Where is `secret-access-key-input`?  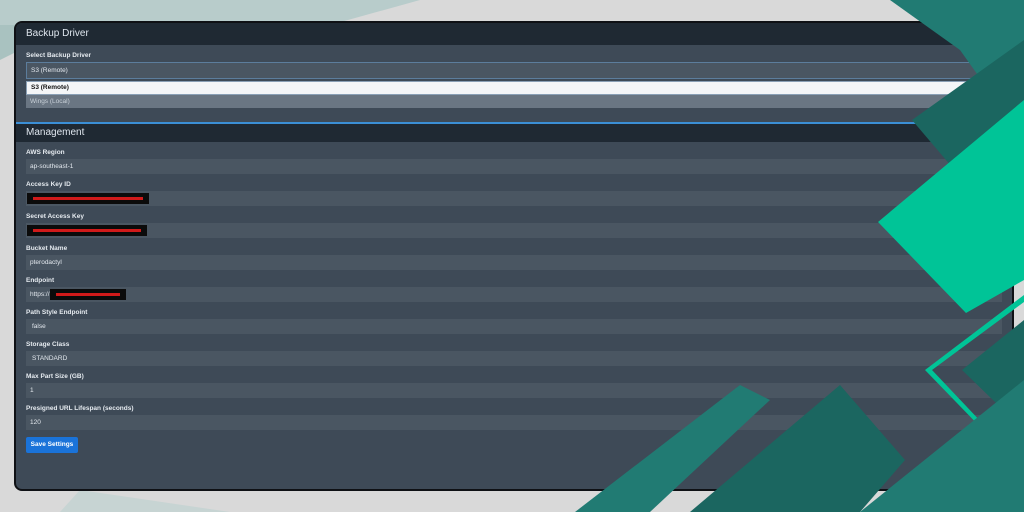 secret-access-key-input is located at coordinates (514, 230).